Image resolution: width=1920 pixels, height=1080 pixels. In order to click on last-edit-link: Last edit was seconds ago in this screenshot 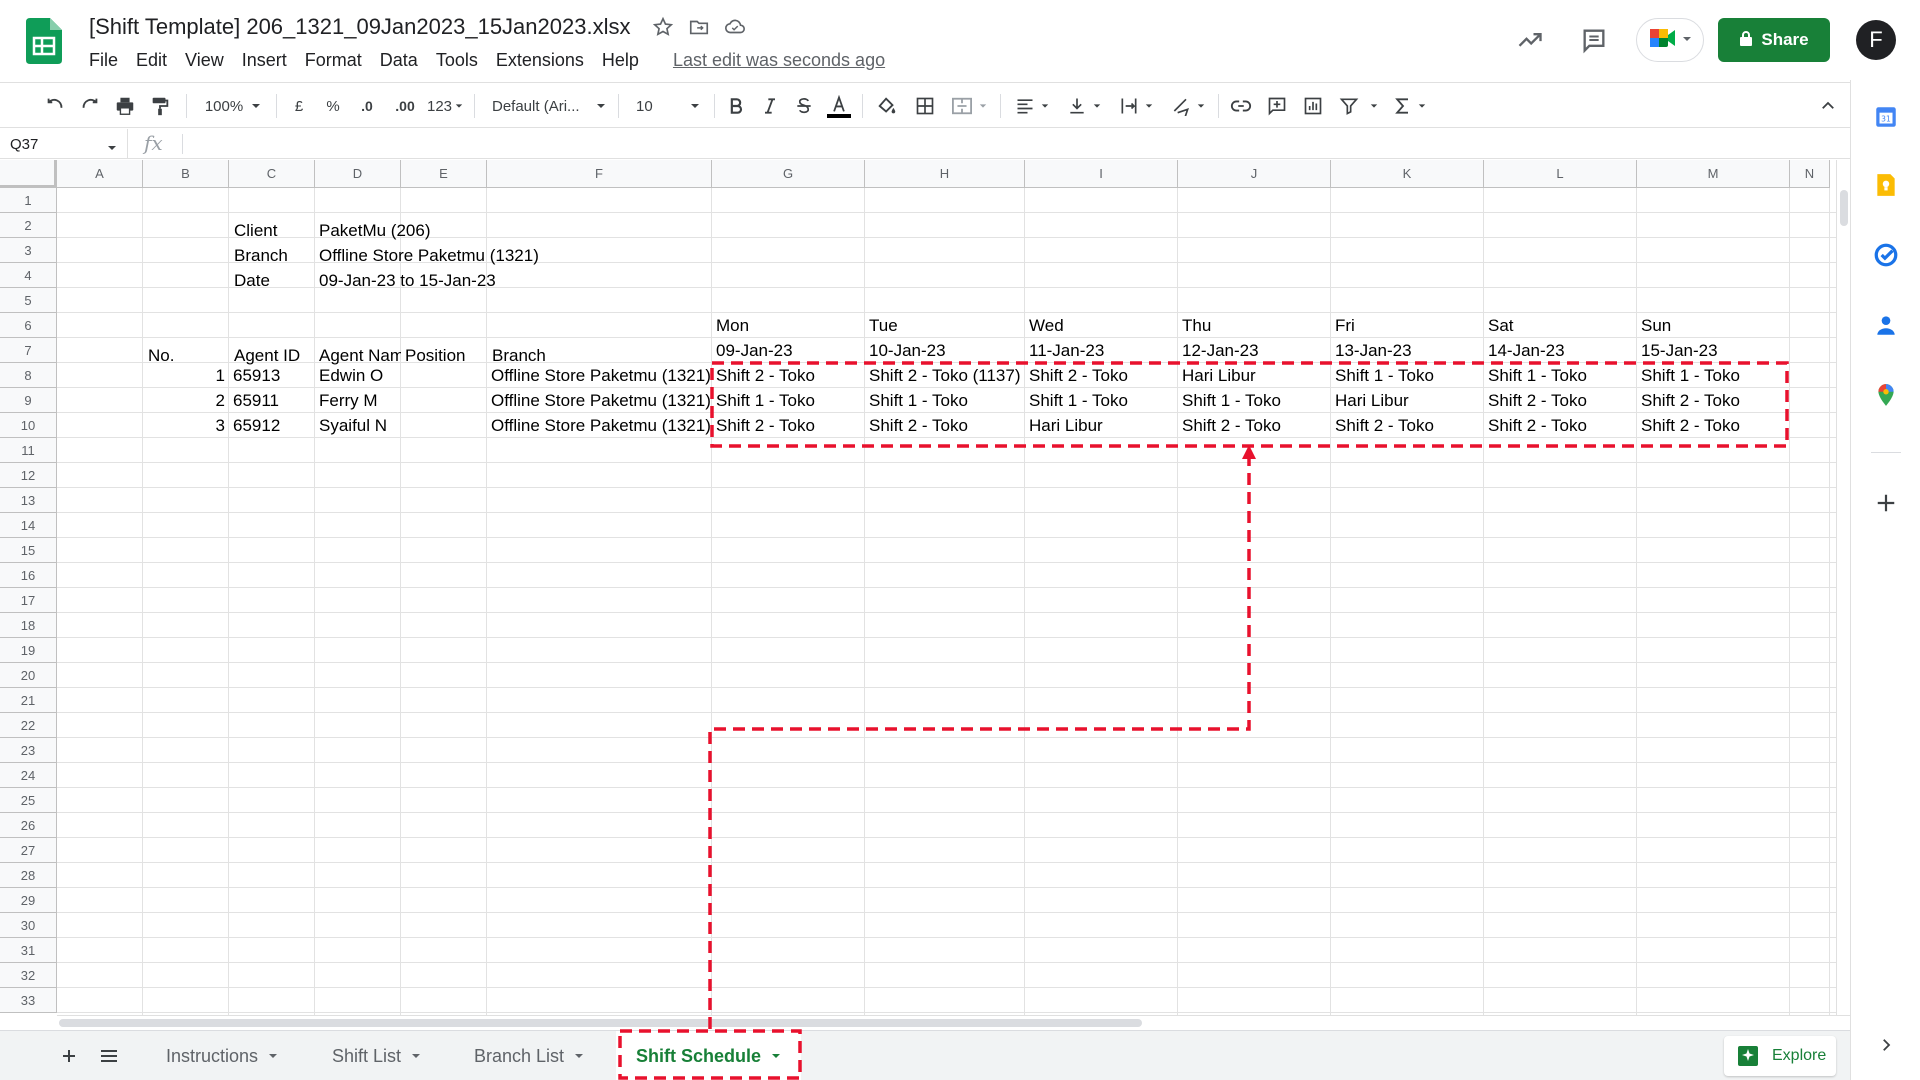, I will do `click(783, 60)`.